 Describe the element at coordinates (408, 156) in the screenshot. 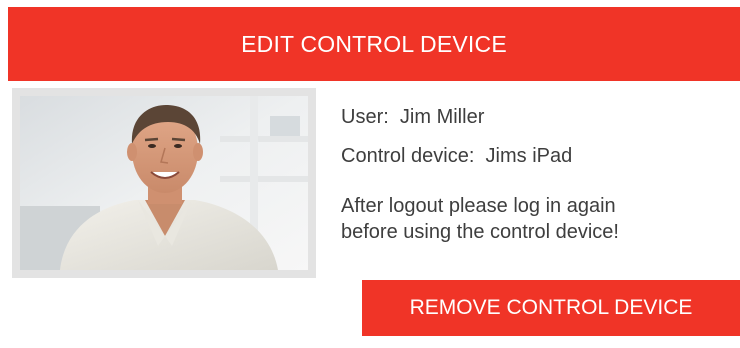

I see `control-device-label: Control device:` at that location.